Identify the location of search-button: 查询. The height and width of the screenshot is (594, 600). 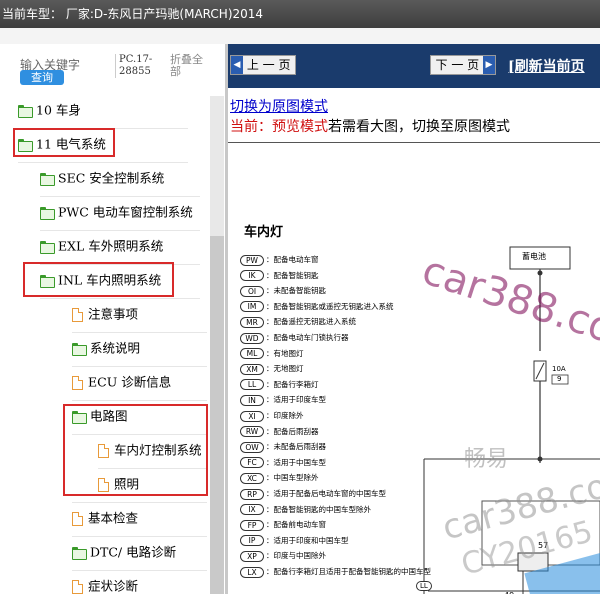
(42, 77).